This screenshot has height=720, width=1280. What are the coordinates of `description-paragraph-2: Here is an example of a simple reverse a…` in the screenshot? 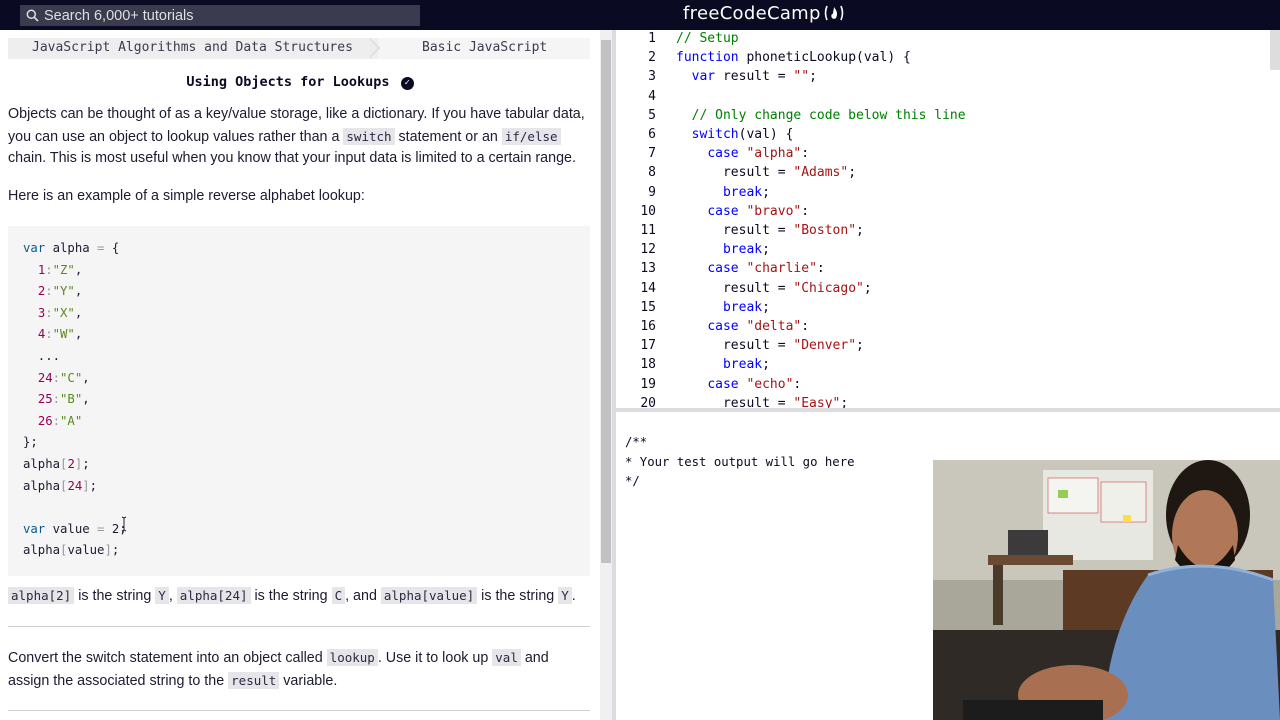 It's located at (186, 196).